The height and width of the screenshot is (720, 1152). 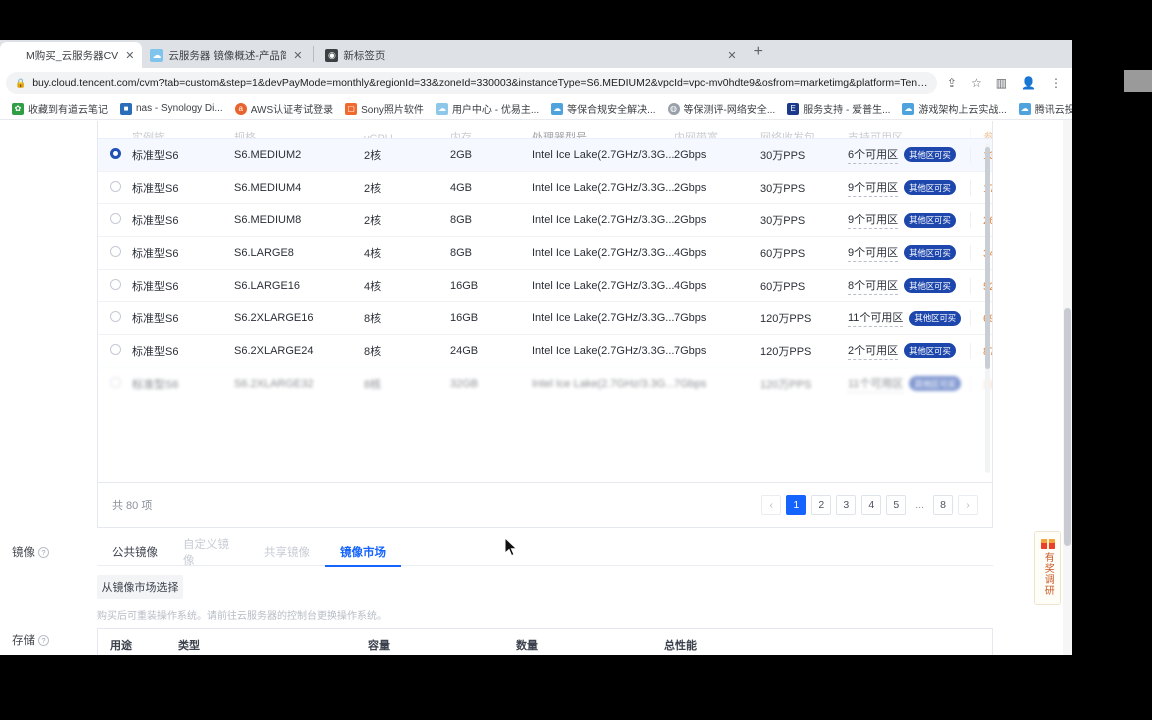 What do you see at coordinates (287, 552) in the screenshot?
I see `tab-shared-image: 共享镜像` at bounding box center [287, 552].